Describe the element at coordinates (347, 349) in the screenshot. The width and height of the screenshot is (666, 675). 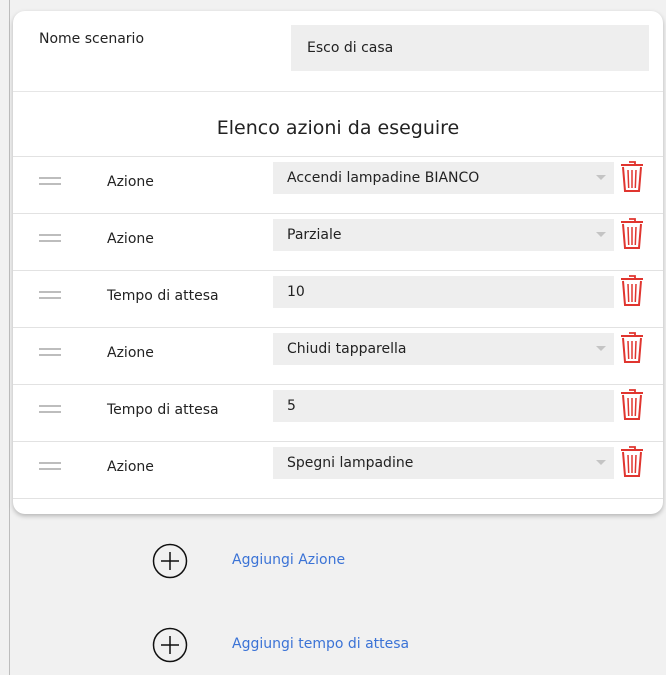
I see `action-select-value: Chiudi tapparella` at that location.